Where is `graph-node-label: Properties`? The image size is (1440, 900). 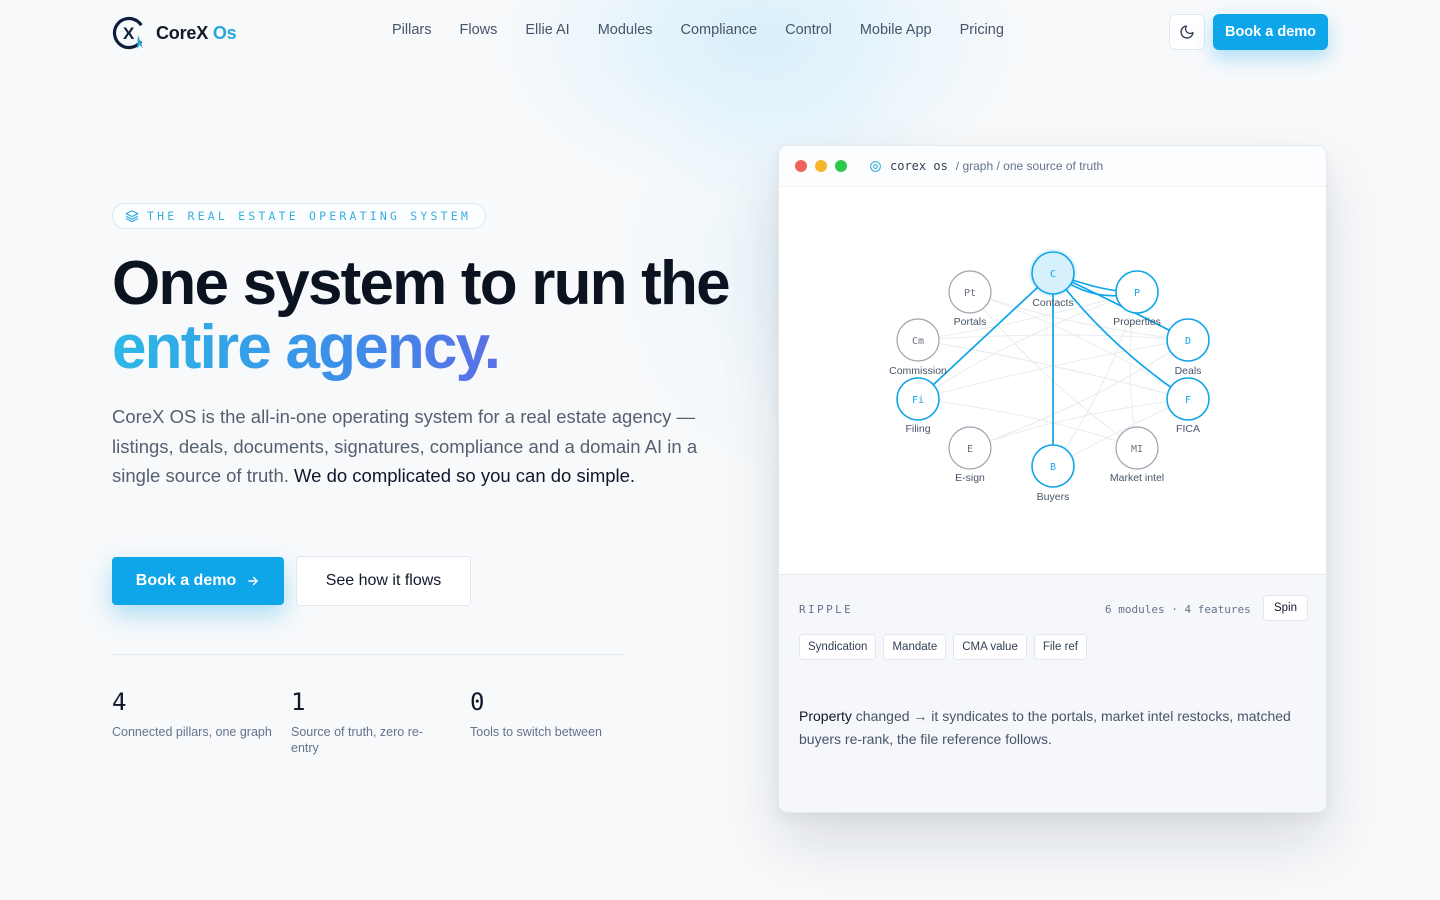
graph-node-label: Properties is located at coordinates (1137, 322).